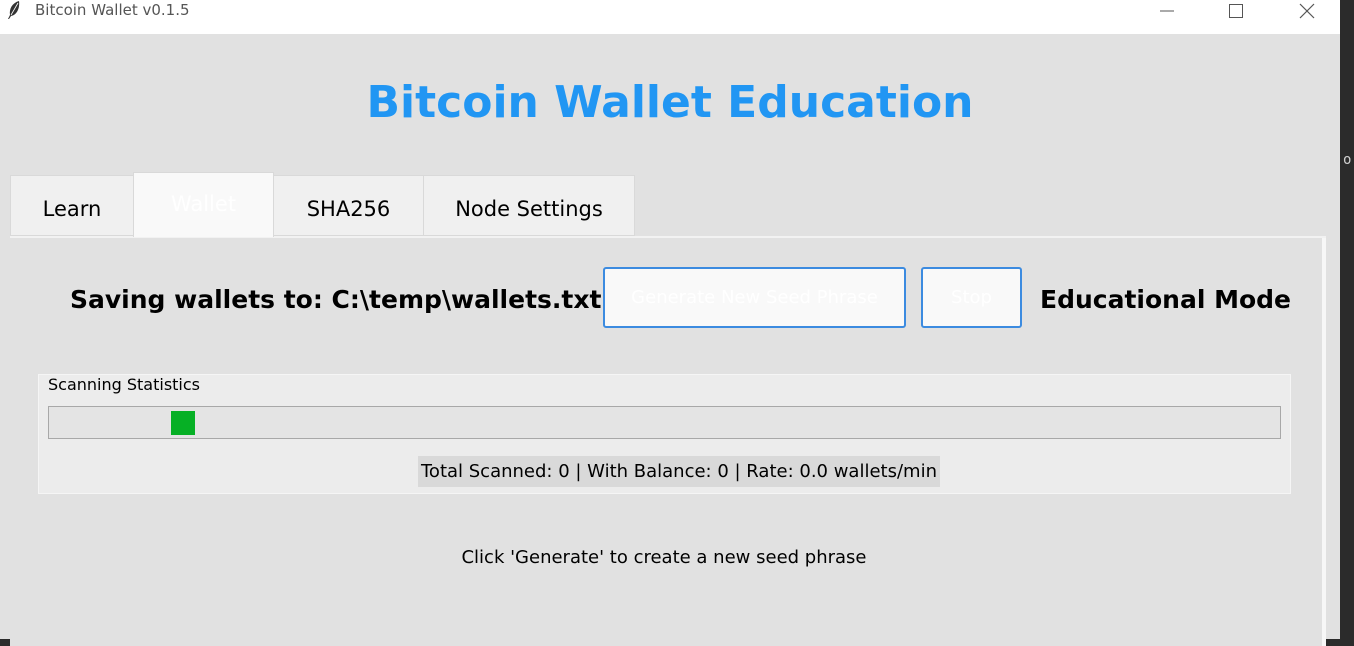 The height and width of the screenshot is (646, 1354). I want to click on tab-node-settings: Node Settings, so click(529, 205).